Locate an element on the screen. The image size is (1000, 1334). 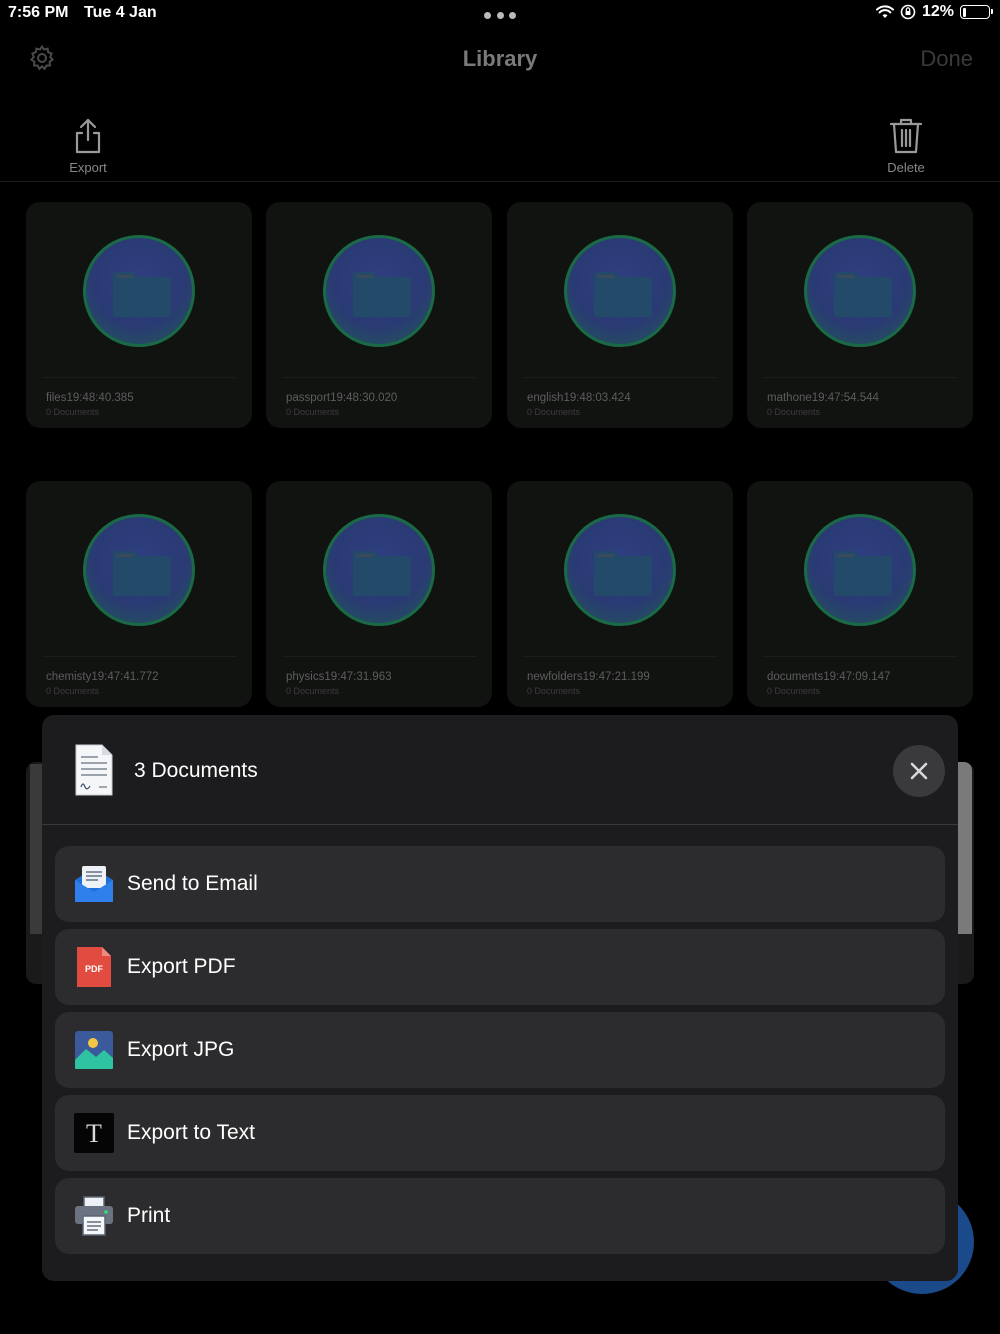
status-bar: 7:56 PM Tue 4 Jan 12% is located at coordinates (500, 14).